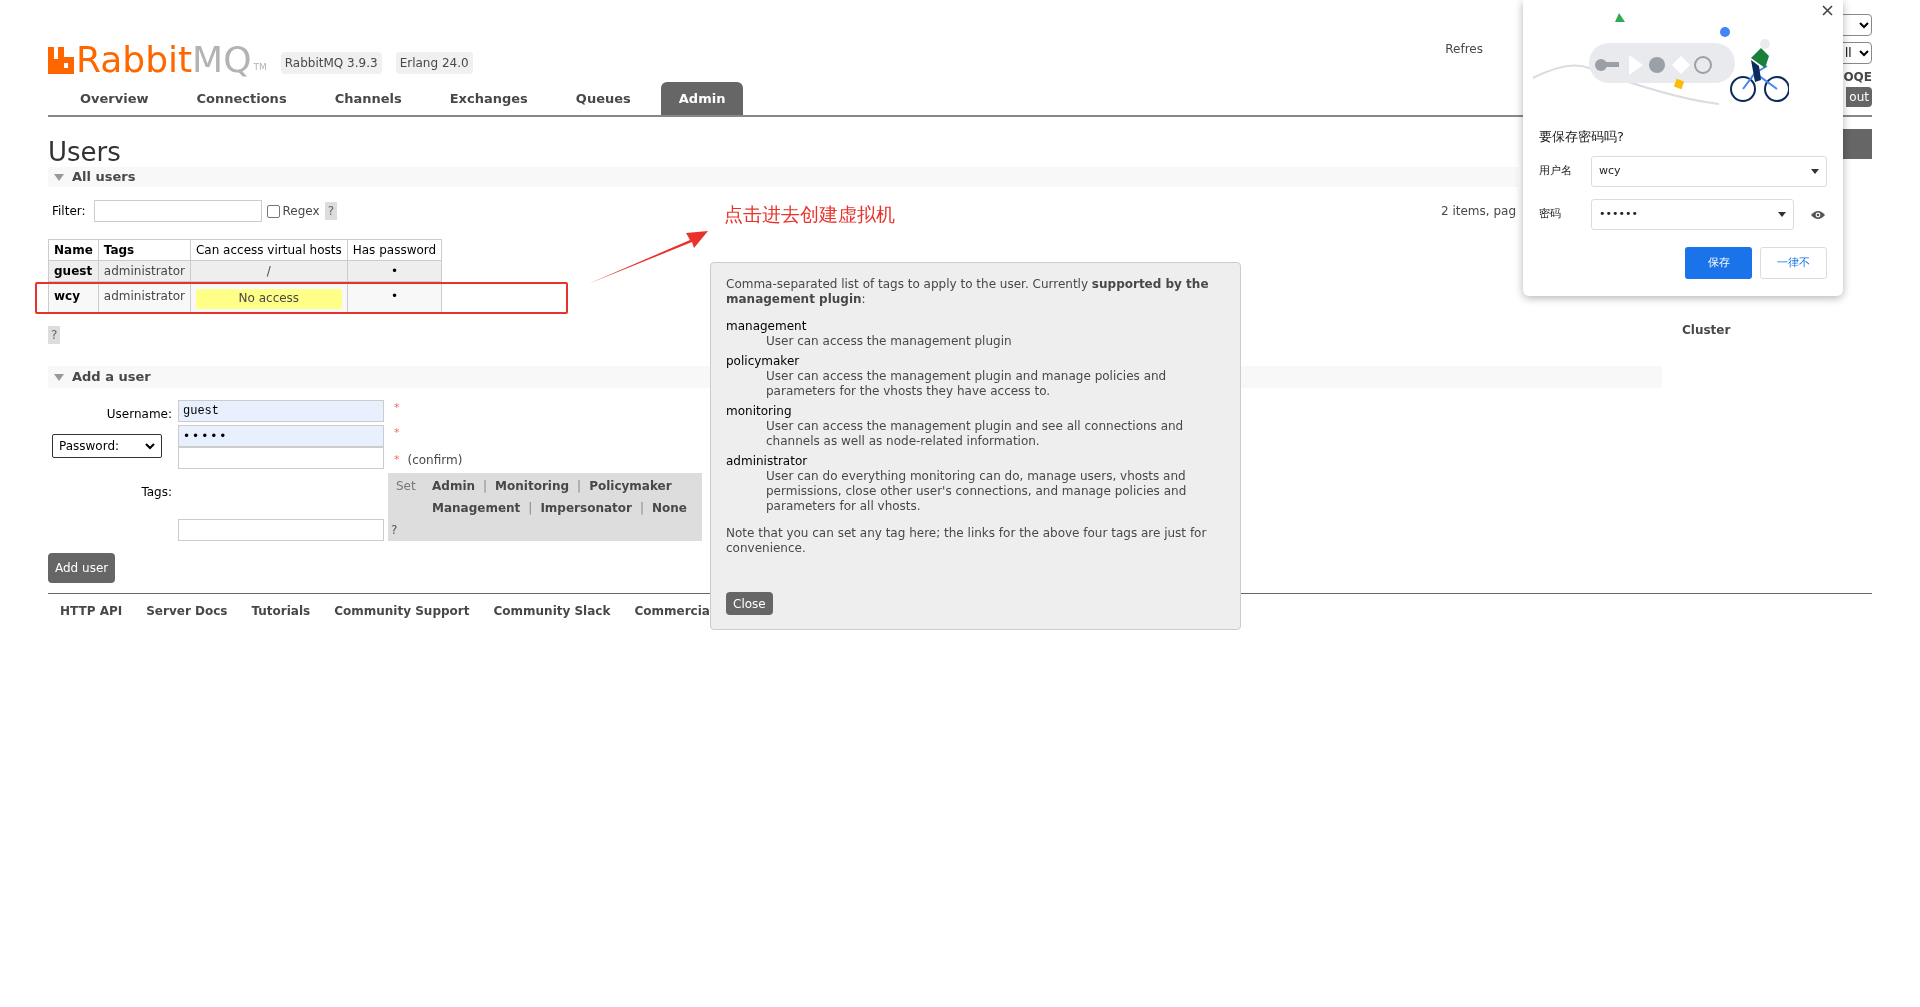 Image resolution: width=1920 pixels, height=1007 pixels. What do you see at coordinates (394, 250) in the screenshot?
I see `column-header: Has password` at bounding box center [394, 250].